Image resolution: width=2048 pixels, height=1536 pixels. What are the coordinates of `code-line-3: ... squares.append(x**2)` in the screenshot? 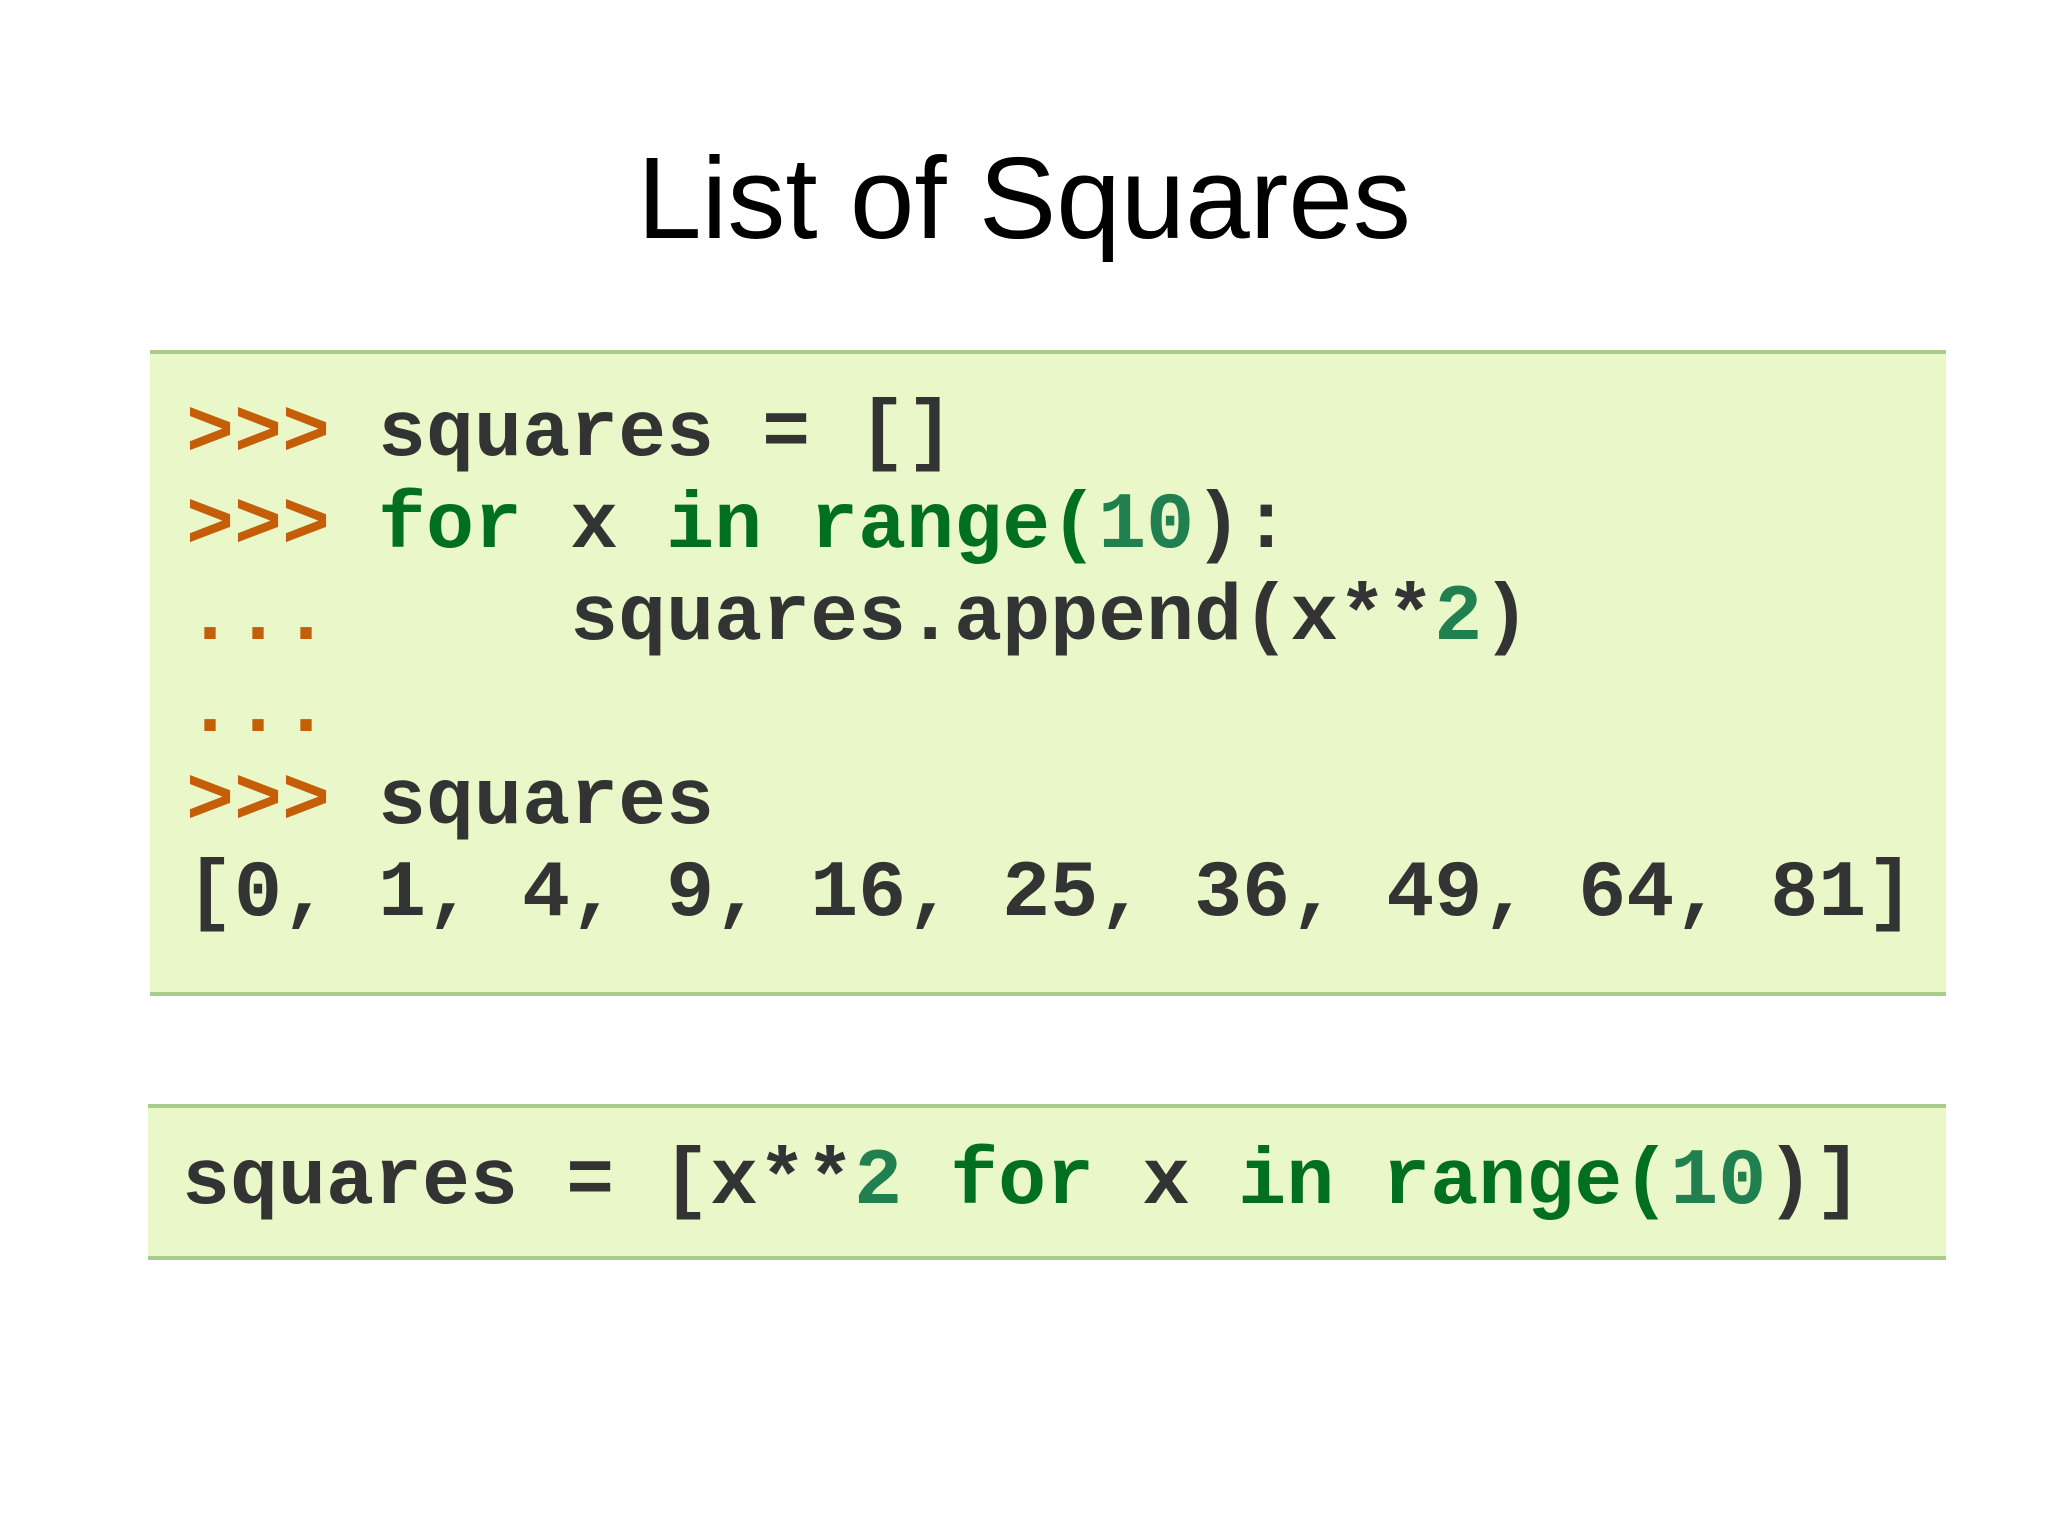 It's located at (858, 619).